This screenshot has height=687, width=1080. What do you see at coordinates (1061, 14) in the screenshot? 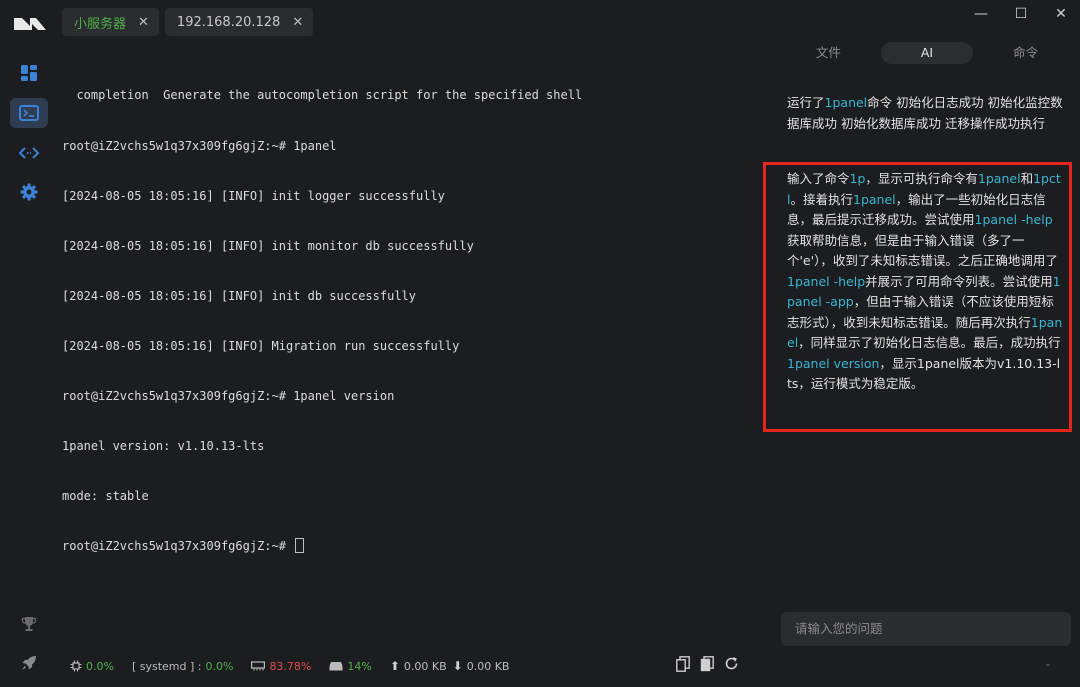
I see `close-window-icon: ✕` at bounding box center [1061, 14].